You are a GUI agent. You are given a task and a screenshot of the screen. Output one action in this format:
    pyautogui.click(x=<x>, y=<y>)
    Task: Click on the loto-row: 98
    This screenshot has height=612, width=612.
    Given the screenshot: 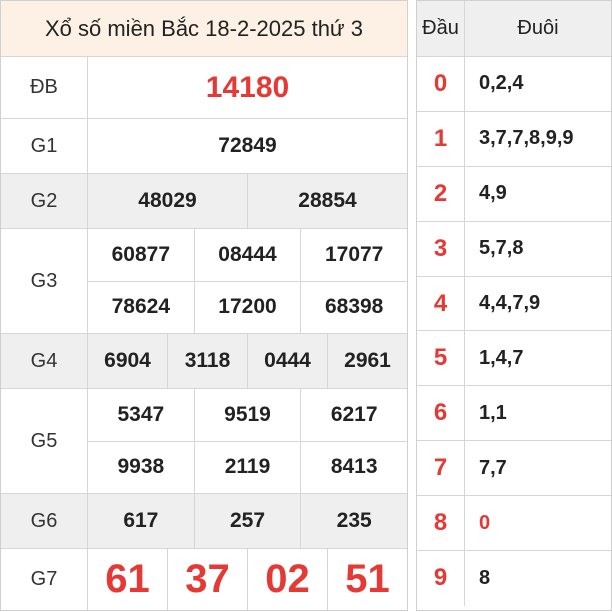 What is the action you would take?
    pyautogui.click(x=514, y=578)
    